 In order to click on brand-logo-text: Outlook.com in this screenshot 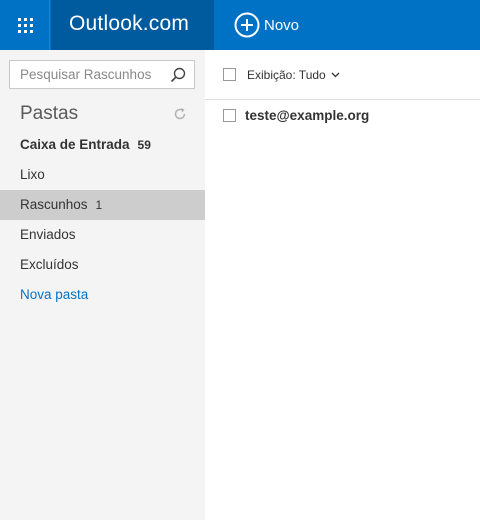, I will do `click(129, 23)`.